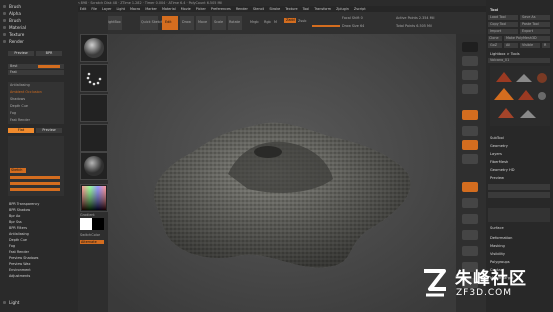 This screenshot has height=312, width=553. I want to click on menu-light: Light, so click(120, 9).